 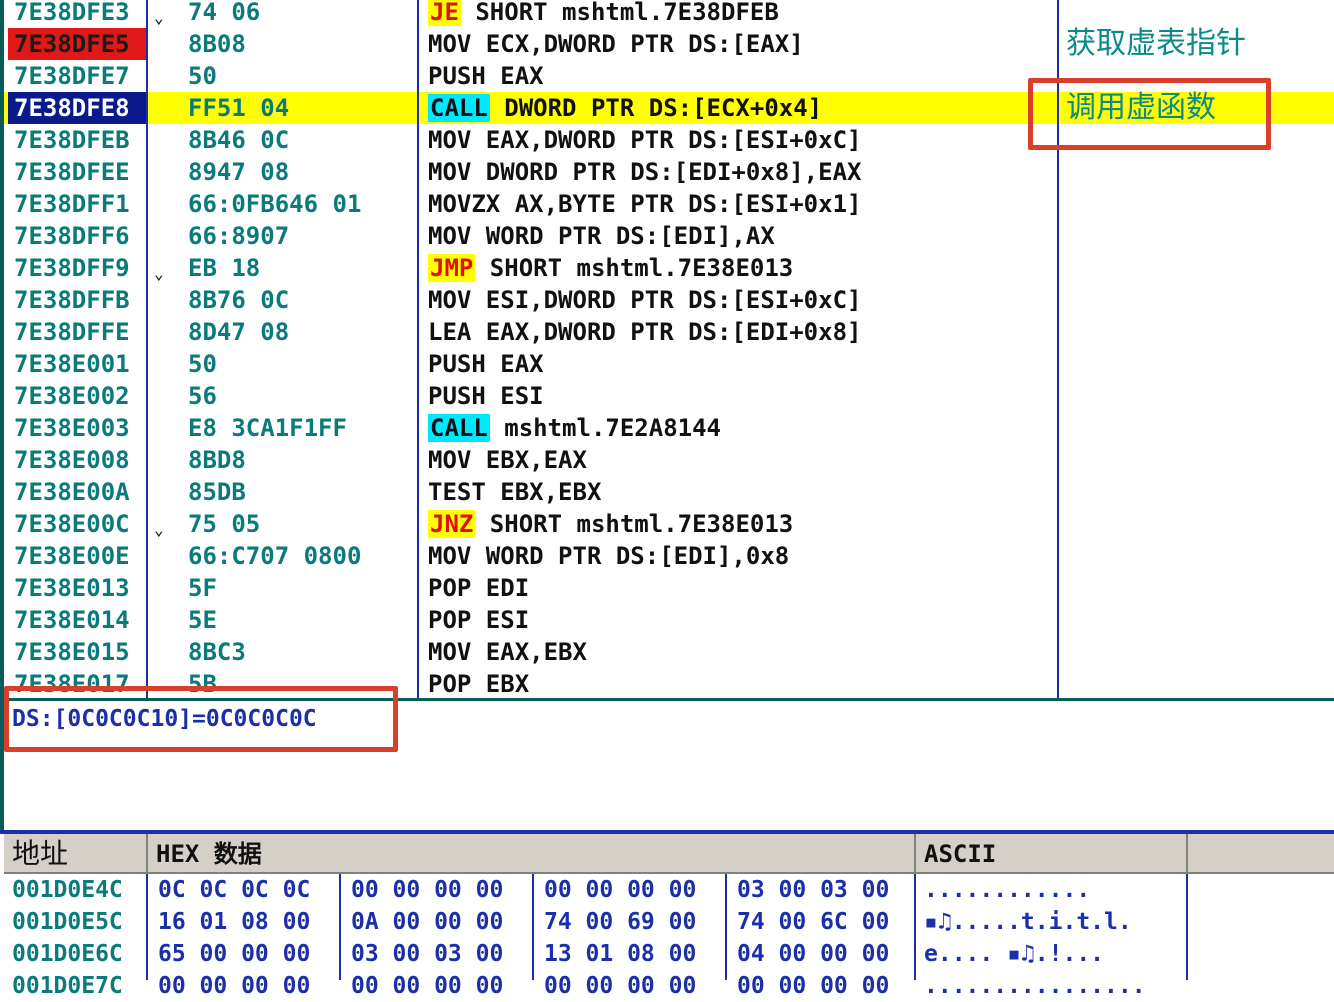 What do you see at coordinates (77, 44) in the screenshot?
I see `instruction-address: 7E38DFE5` at bounding box center [77, 44].